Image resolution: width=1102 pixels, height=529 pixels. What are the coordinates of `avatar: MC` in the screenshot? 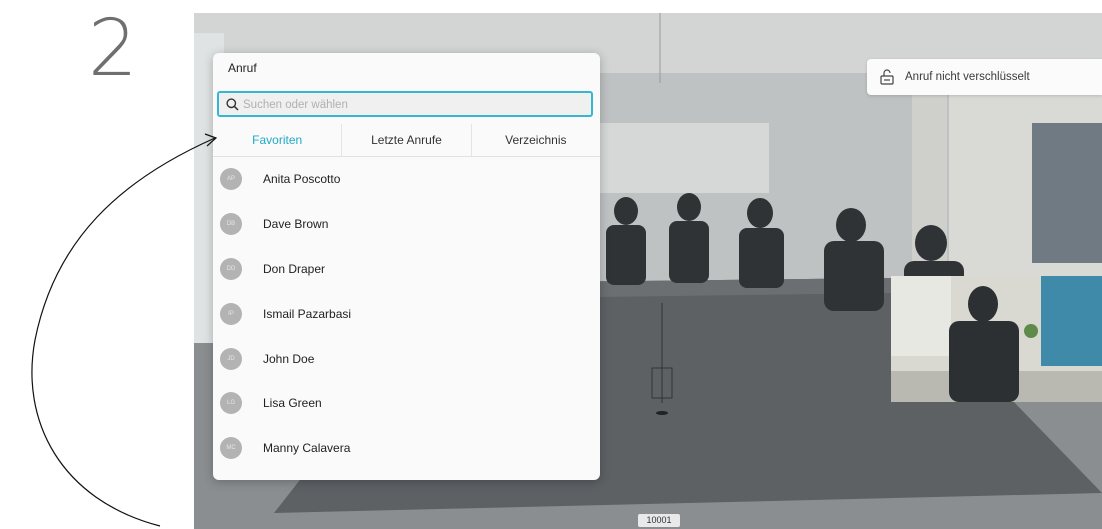 It's located at (231, 448).